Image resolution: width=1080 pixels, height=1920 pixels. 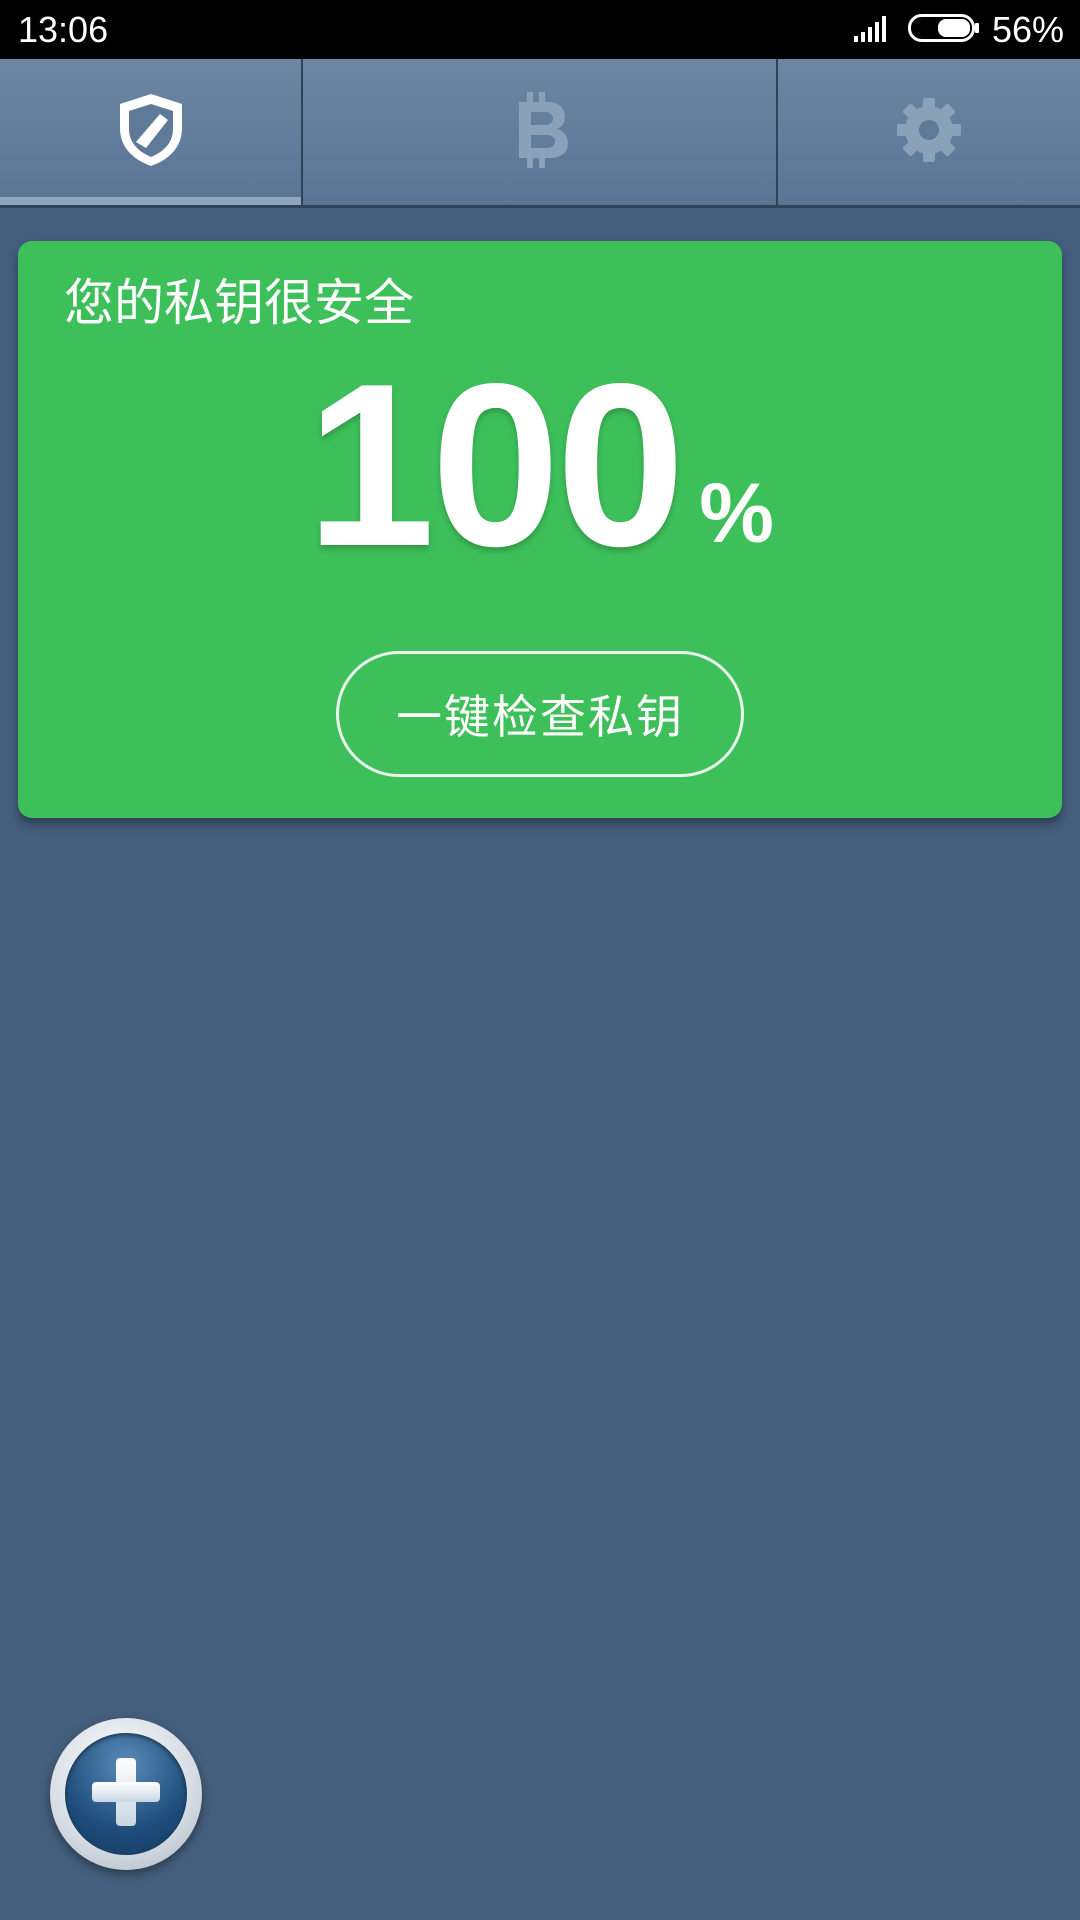 I want to click on score-value: 100, so click(x=495, y=465).